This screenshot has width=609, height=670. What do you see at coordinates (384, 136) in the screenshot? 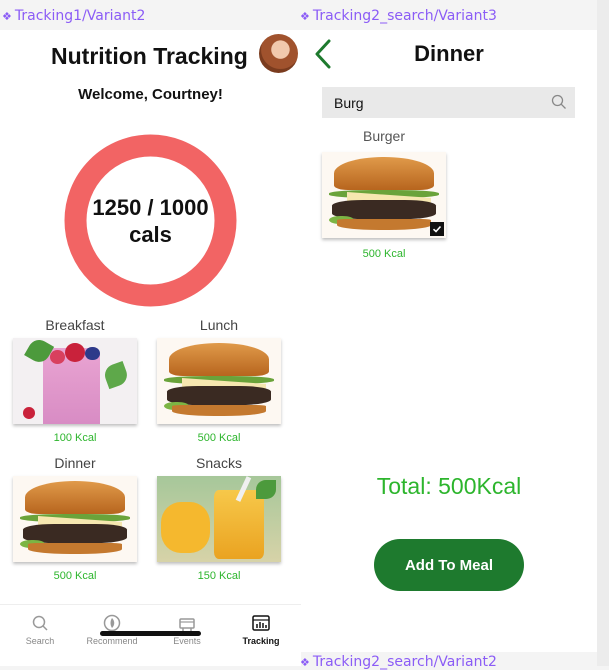
I see `result-label: Burger` at bounding box center [384, 136].